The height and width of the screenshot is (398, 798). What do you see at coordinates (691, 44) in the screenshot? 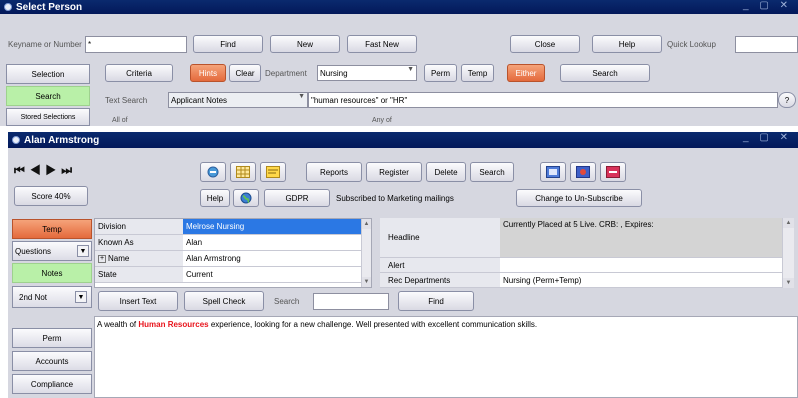
I see `quick-lookup-label: Quick Lookup` at bounding box center [691, 44].